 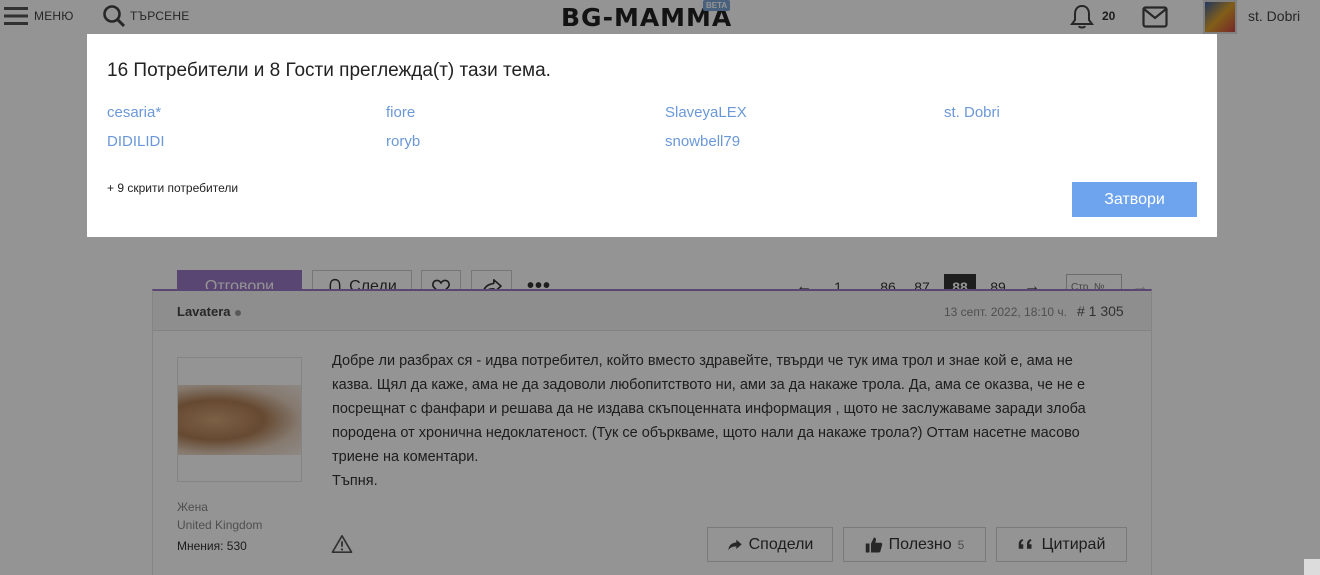 I want to click on user-link: cesaria*, so click(x=246, y=113).